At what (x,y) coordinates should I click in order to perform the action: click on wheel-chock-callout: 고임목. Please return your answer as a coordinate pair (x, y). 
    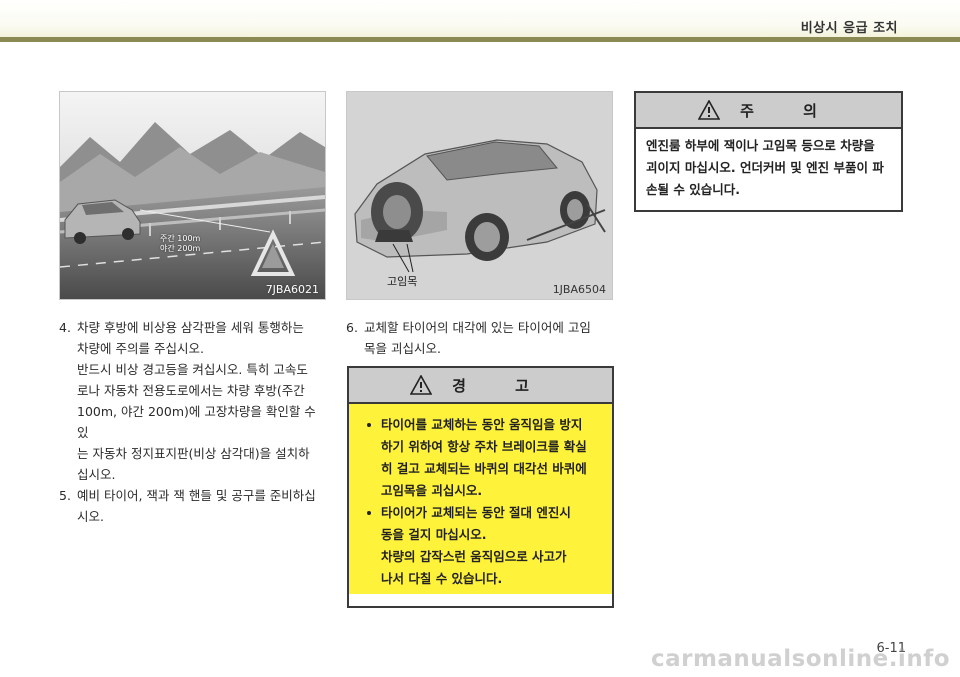
    Looking at the image, I should click on (402, 281).